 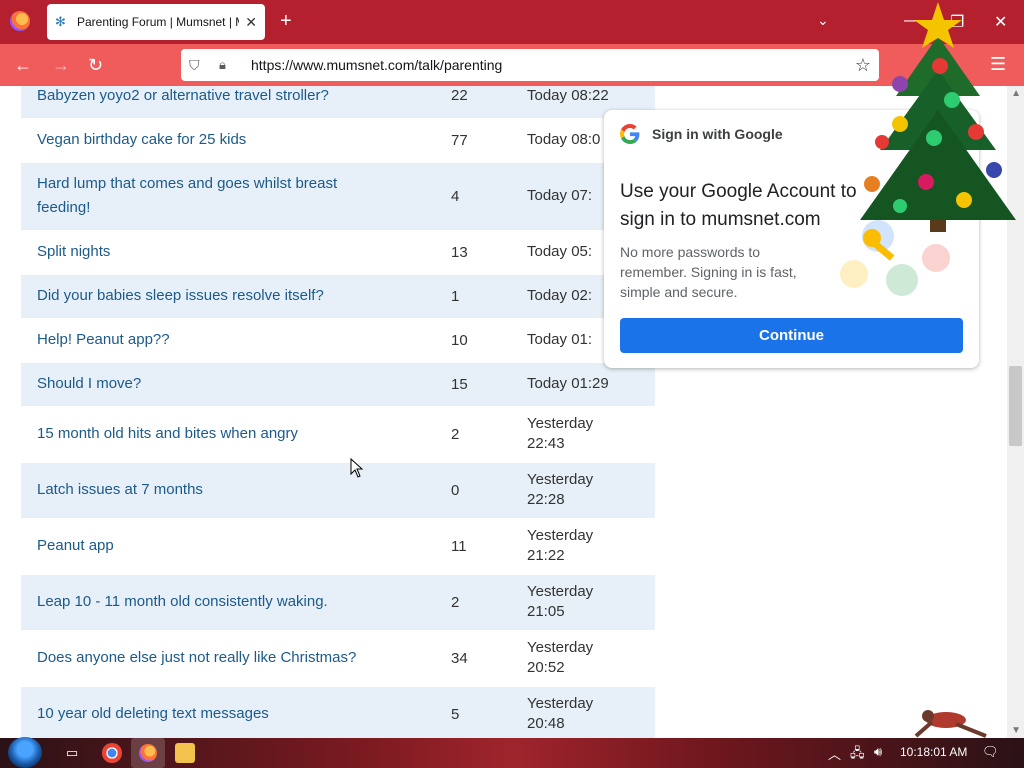 What do you see at coordinates (455, 196) in the screenshot?
I see `thread-reply-count: 4` at bounding box center [455, 196].